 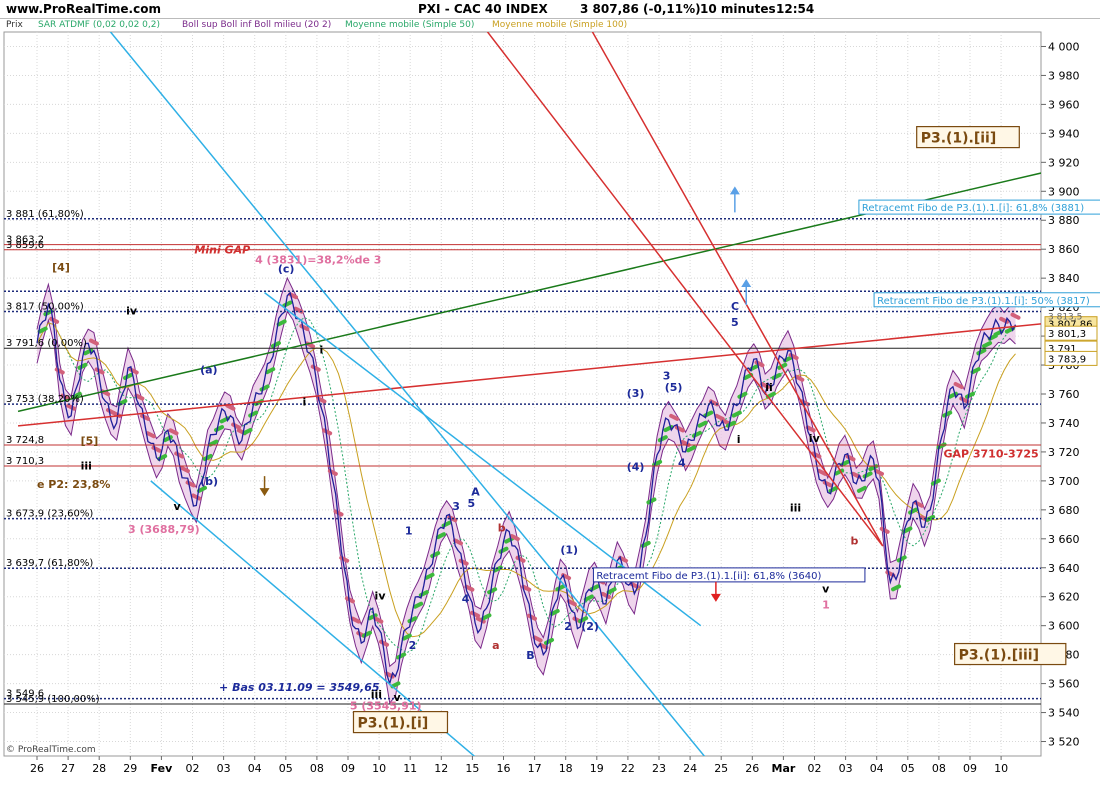 What do you see at coordinates (1064, 568) in the screenshot?
I see `y-tick-label: 3 640` at bounding box center [1064, 568].